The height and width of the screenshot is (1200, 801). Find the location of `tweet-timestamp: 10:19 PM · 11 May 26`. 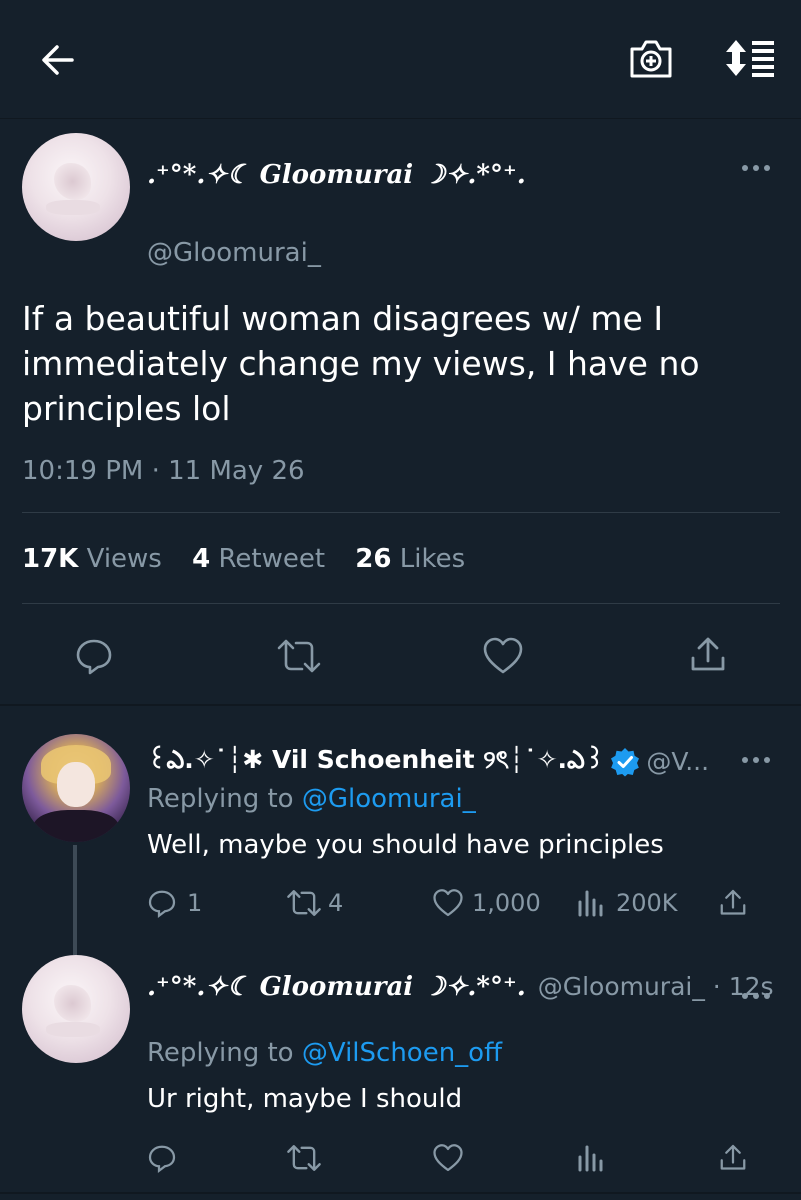

tweet-timestamp: 10:19 PM · 11 May 26 is located at coordinates (163, 471).